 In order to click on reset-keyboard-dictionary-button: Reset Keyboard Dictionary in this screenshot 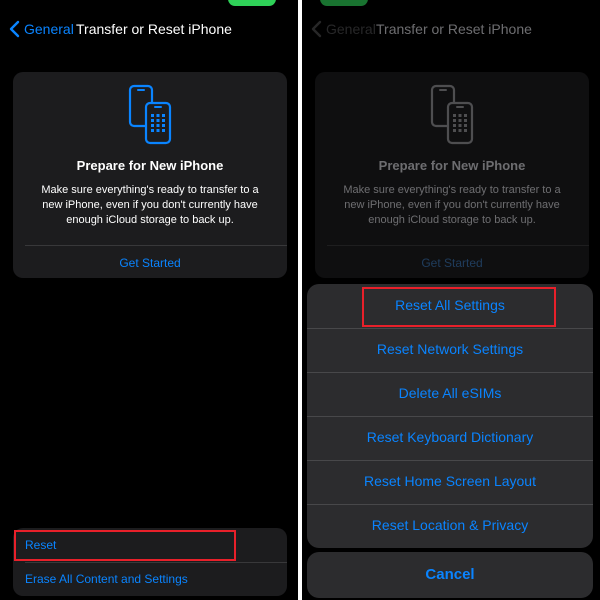, I will do `click(450, 437)`.